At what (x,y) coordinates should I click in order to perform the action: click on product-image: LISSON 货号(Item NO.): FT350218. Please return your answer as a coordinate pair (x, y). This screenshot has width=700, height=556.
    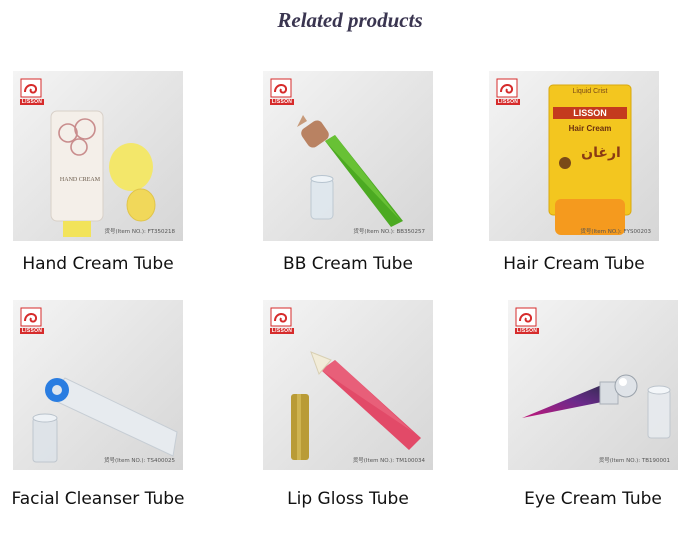
    Looking at the image, I should click on (98, 156).